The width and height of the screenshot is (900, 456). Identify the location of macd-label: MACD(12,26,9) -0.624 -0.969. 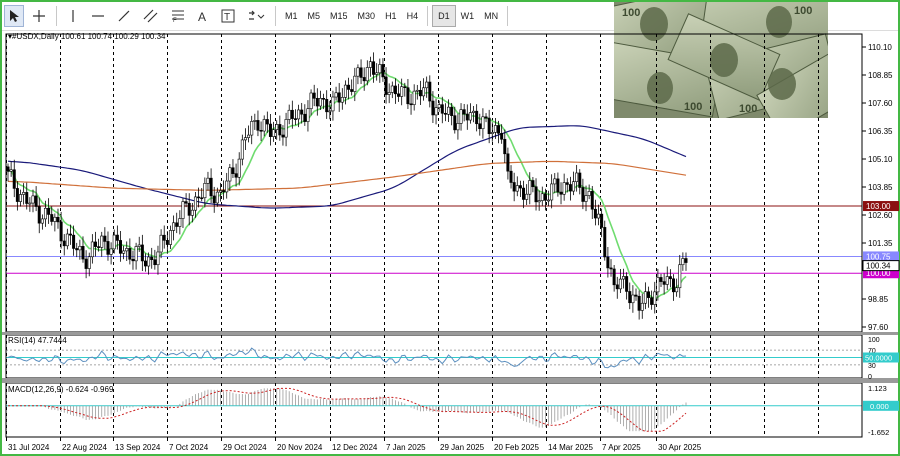
(61, 389).